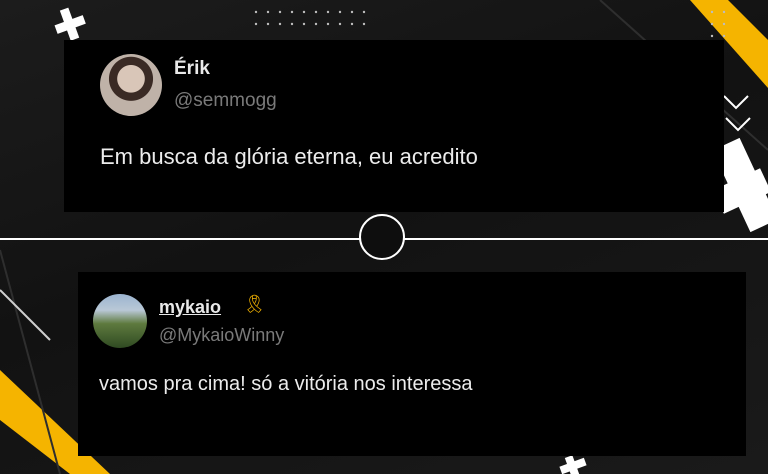  What do you see at coordinates (190, 307) in the screenshot?
I see `author-name: mykaio` at bounding box center [190, 307].